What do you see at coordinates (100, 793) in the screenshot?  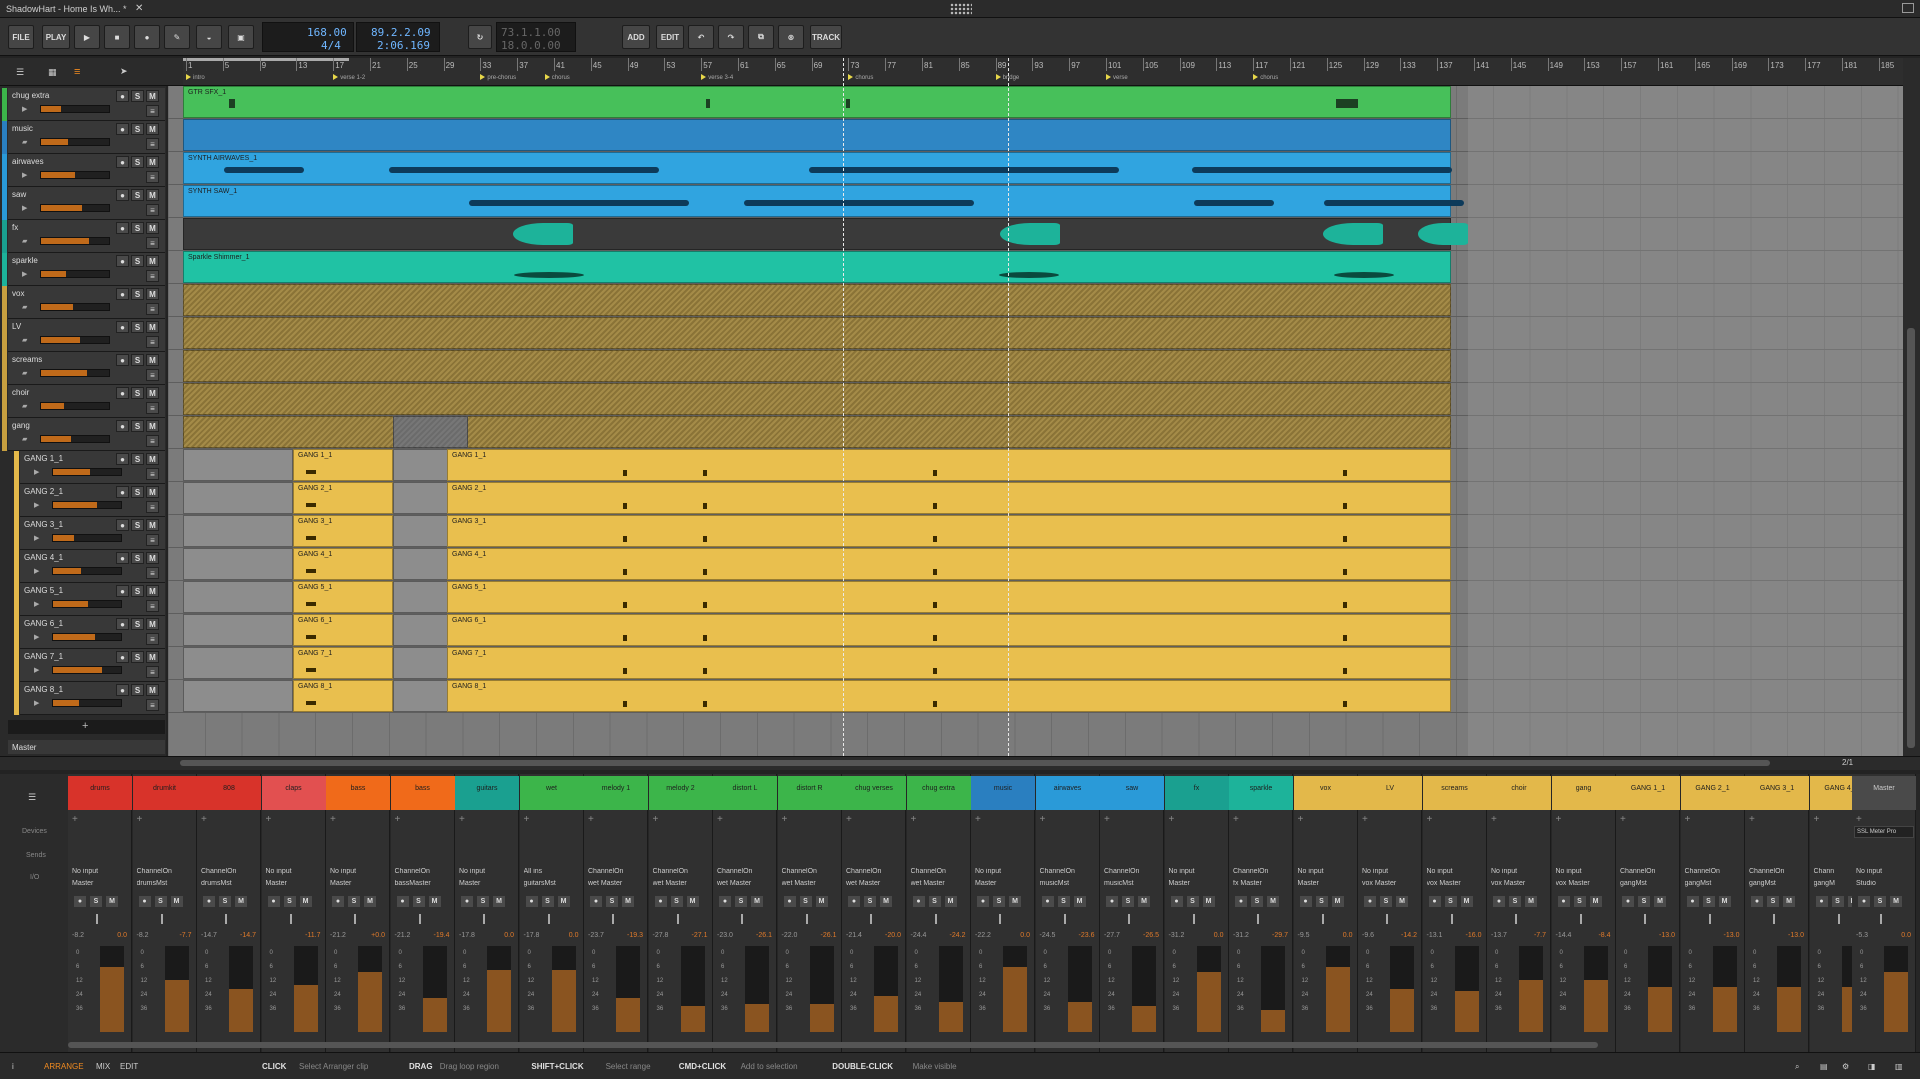 I see `channel-name: drums` at bounding box center [100, 793].